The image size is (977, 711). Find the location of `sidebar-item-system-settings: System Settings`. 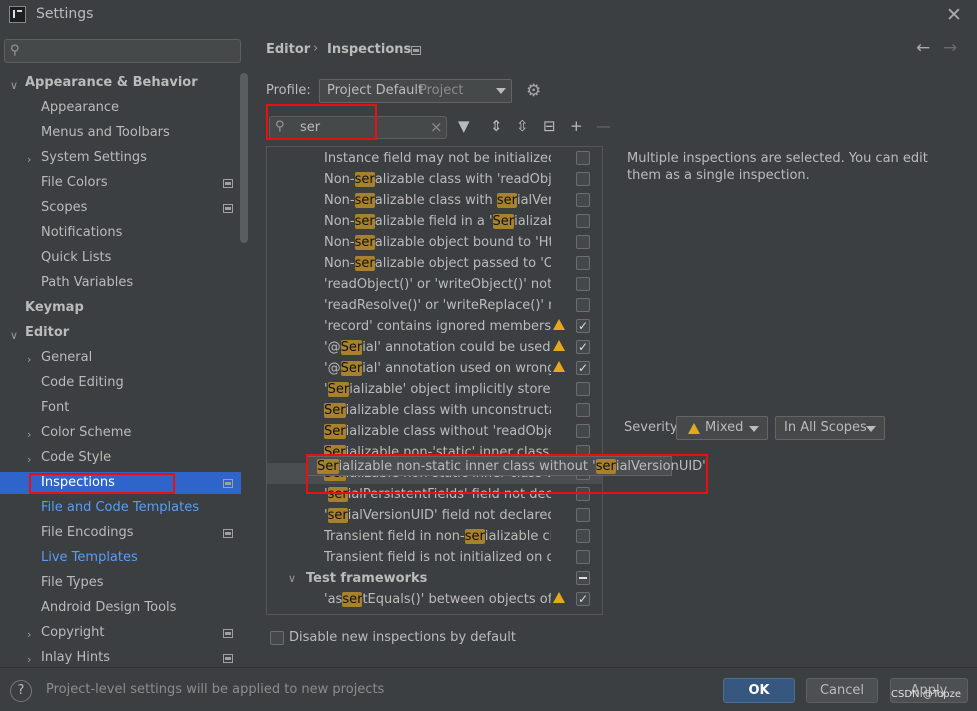

sidebar-item-system-settings: System Settings is located at coordinates (94, 158).